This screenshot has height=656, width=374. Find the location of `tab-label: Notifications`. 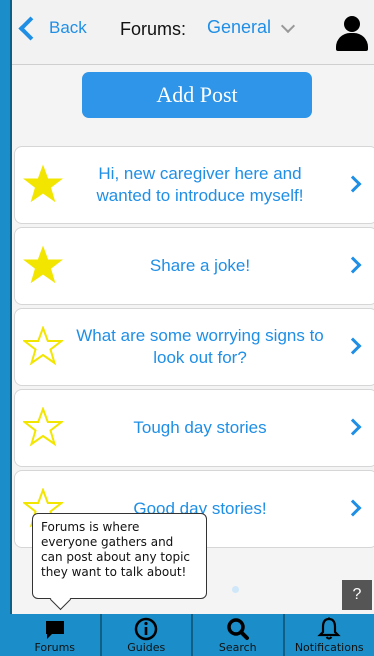

tab-label: Notifications is located at coordinates (329, 647).